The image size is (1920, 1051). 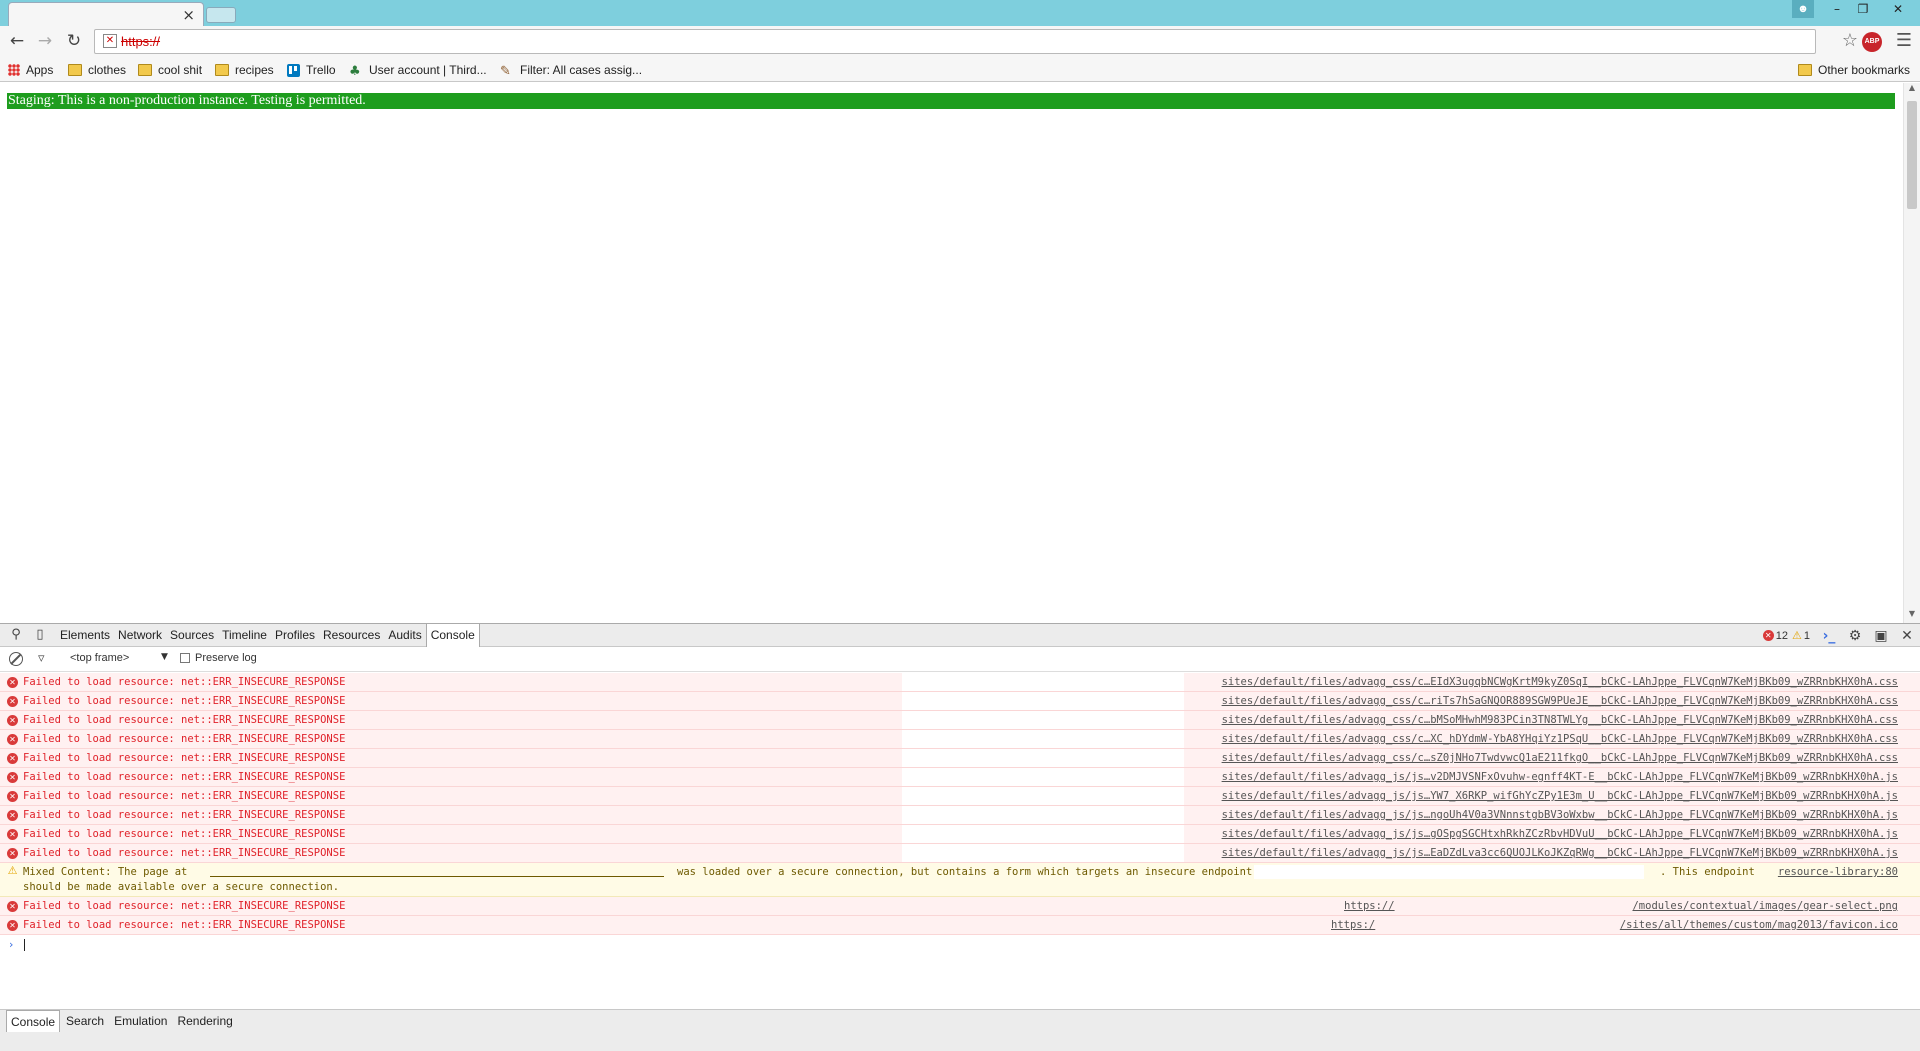 I want to click on bookmark-other: Other bookmarks, so click(x=1854, y=70).